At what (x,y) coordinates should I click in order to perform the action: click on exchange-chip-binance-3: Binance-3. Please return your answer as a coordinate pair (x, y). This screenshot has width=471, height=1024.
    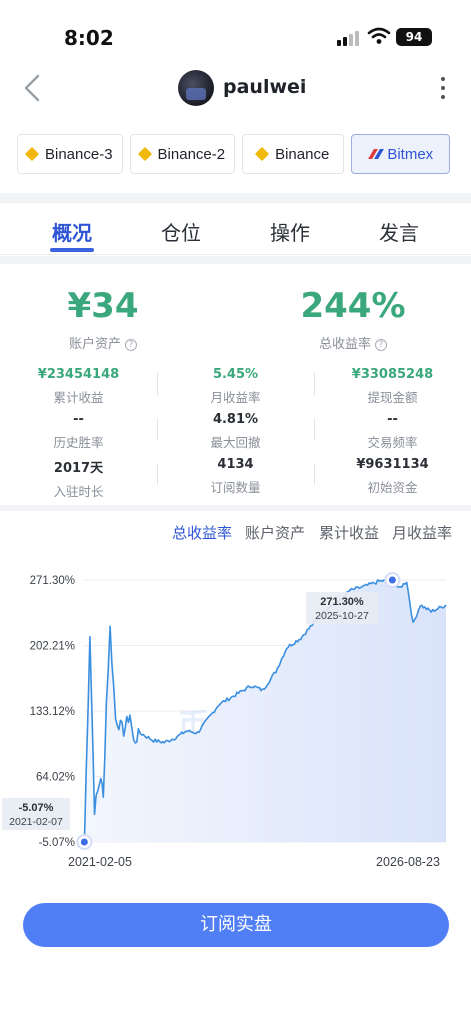
    Looking at the image, I should click on (70, 154).